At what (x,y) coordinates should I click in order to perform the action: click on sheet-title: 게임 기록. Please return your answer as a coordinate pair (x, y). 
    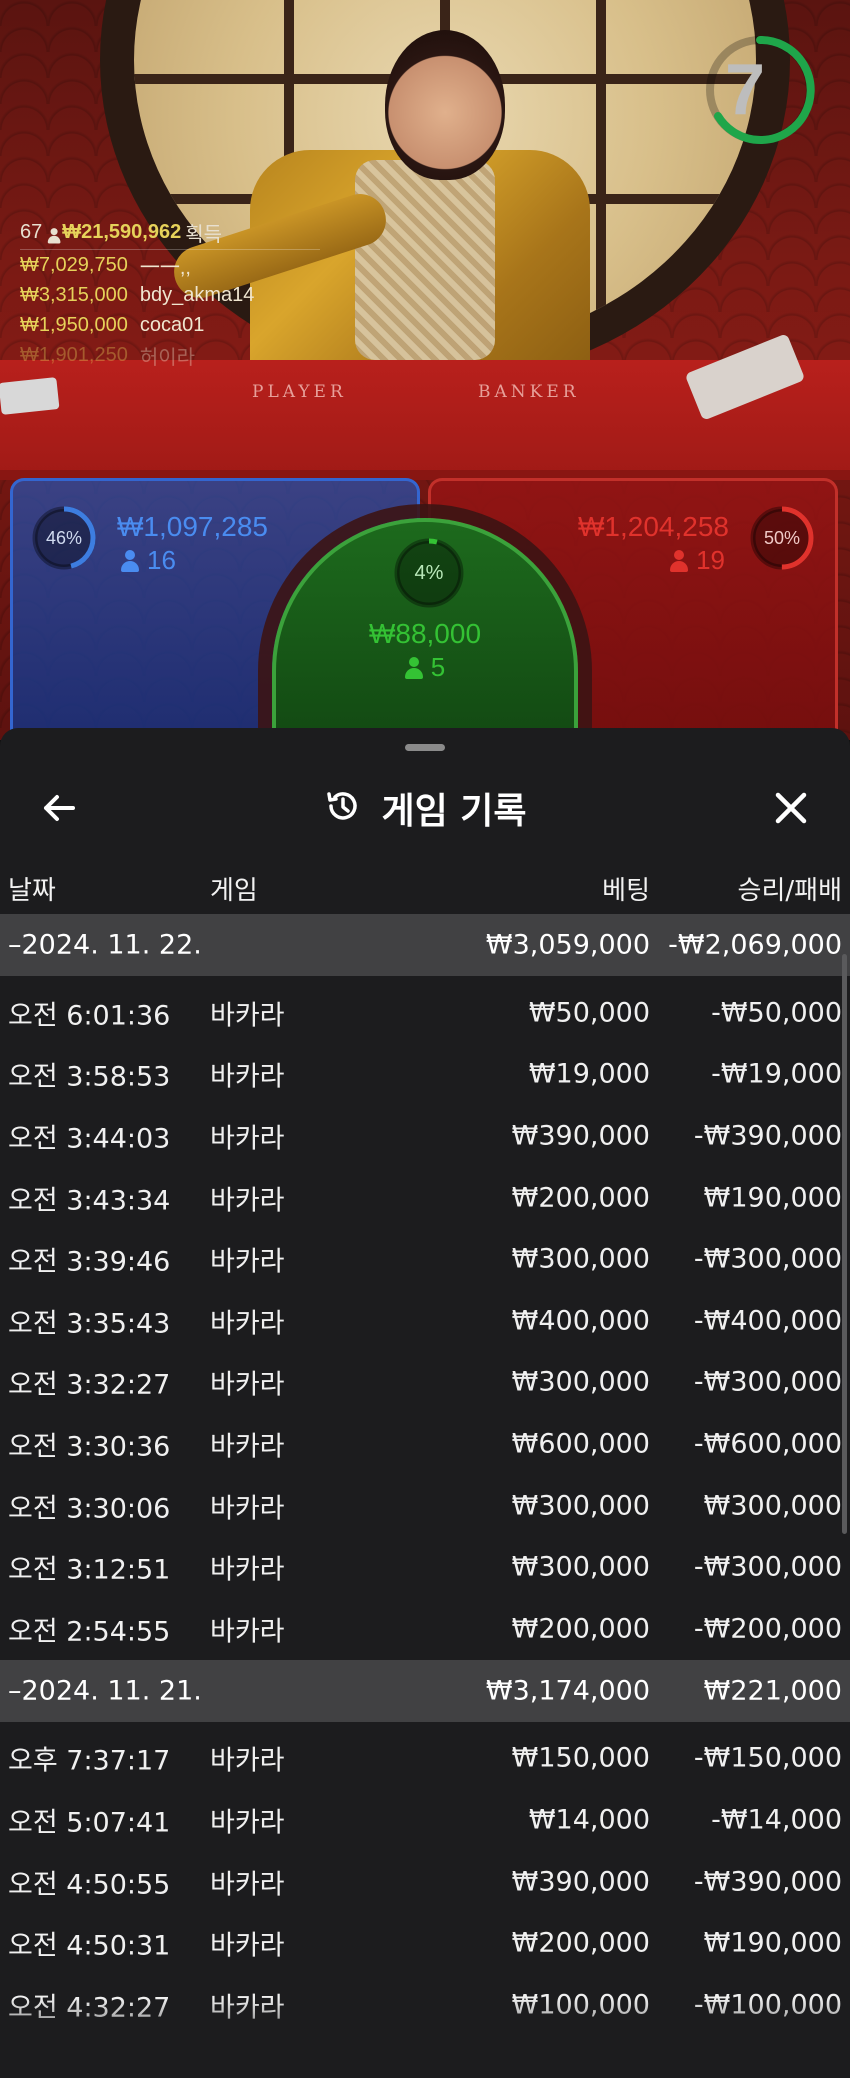
    Looking at the image, I should click on (454, 811).